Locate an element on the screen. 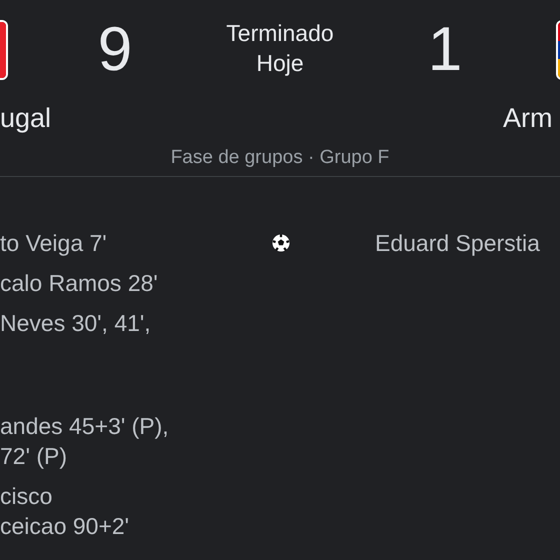 This screenshot has height=560, width=560. goal-scorer: Neves 30', 41', is located at coordinates (76, 323).